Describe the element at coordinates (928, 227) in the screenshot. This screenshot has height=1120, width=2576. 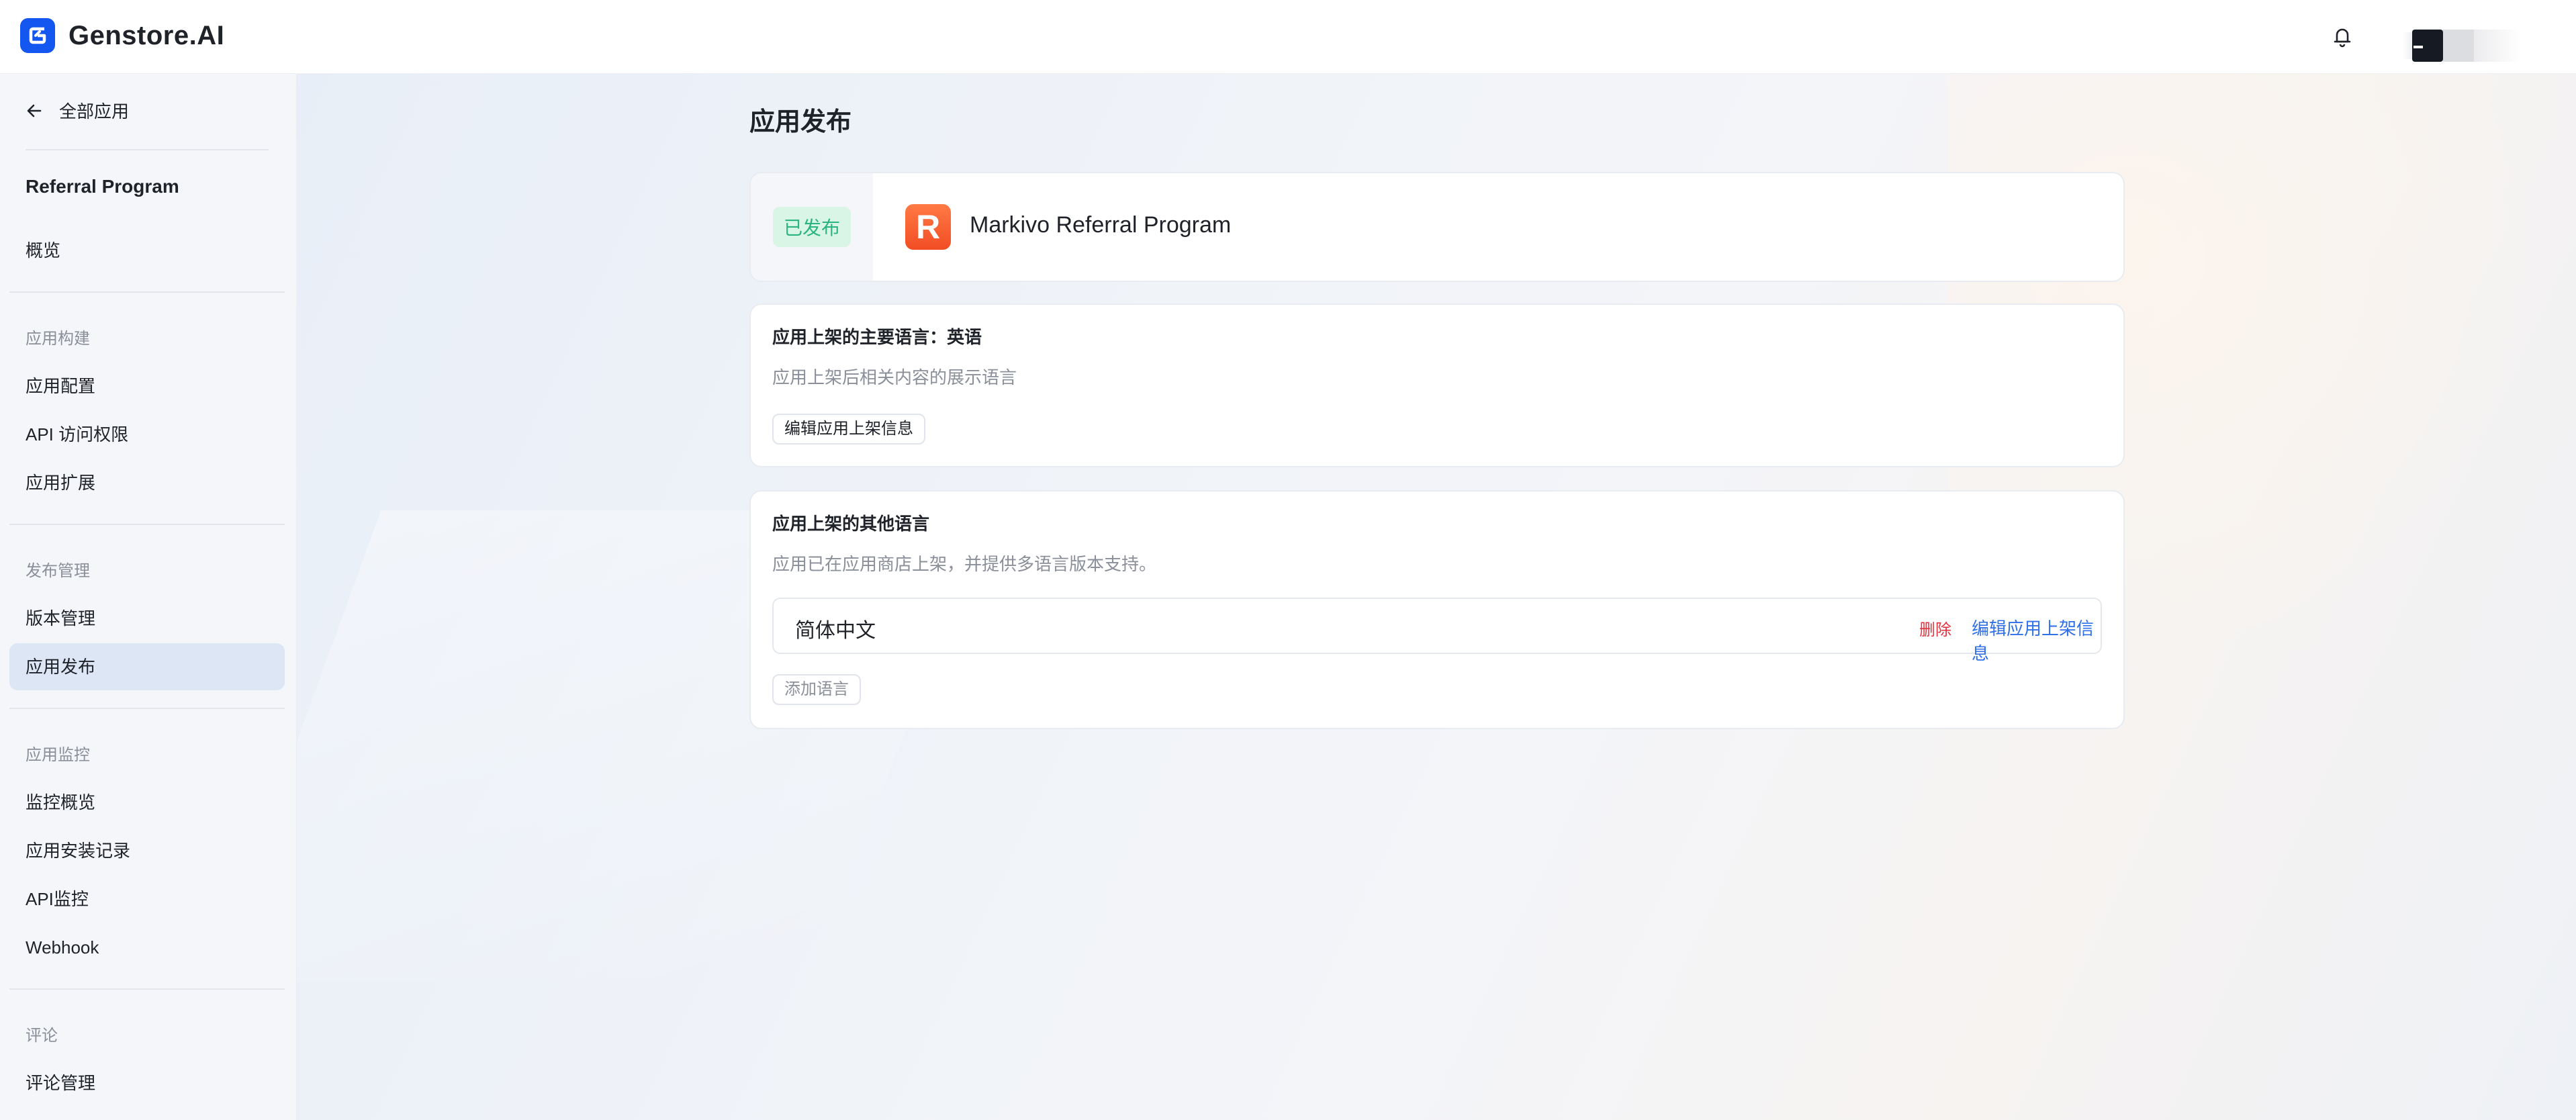
I see `app-logo-icon: R` at that location.